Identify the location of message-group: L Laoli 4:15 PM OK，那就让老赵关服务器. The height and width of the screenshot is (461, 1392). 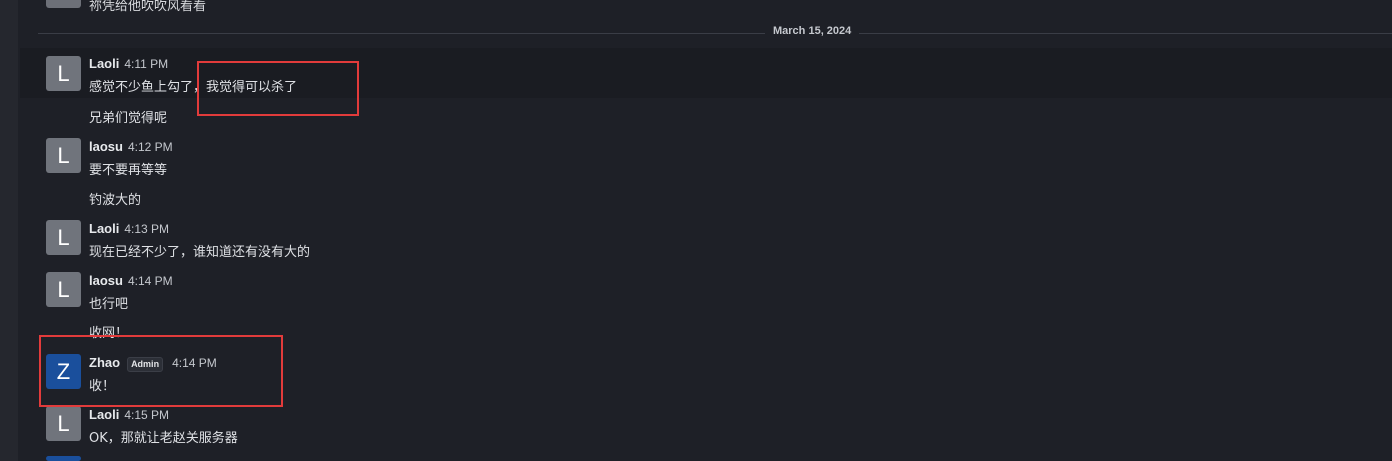
(706, 426).